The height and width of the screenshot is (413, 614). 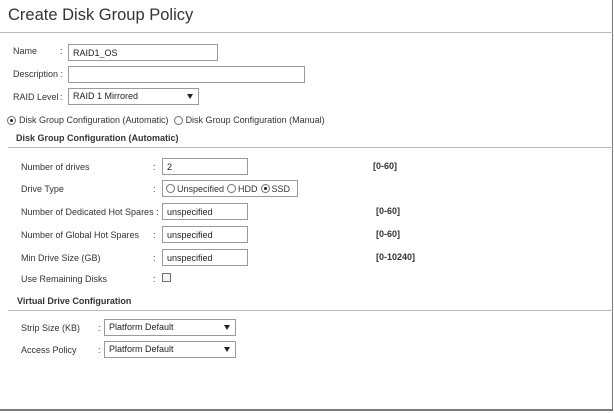 What do you see at coordinates (310, 147) in the screenshot?
I see `auto-section-divider` at bounding box center [310, 147].